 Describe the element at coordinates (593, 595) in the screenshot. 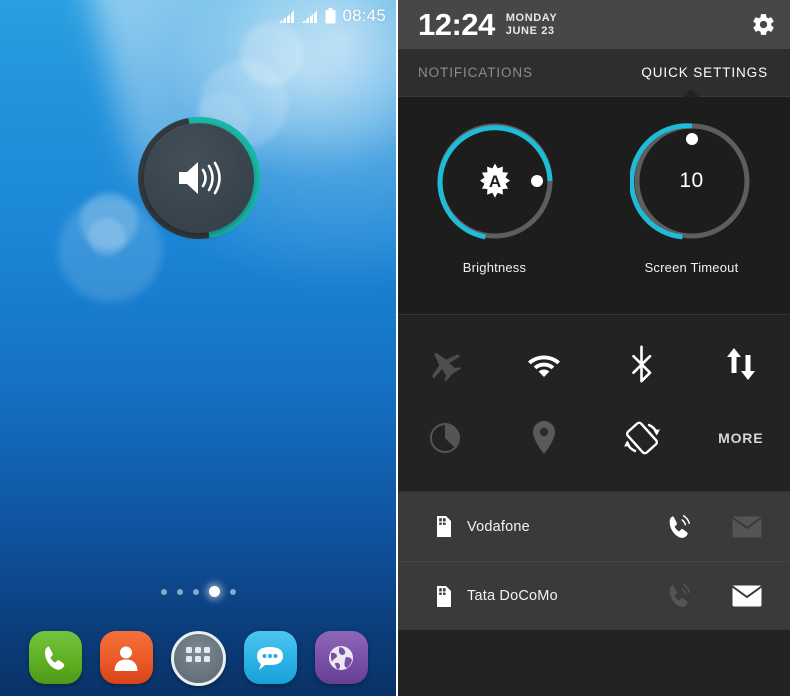

I see `sim-row-tata-docomo: Tata DoCoMo` at that location.